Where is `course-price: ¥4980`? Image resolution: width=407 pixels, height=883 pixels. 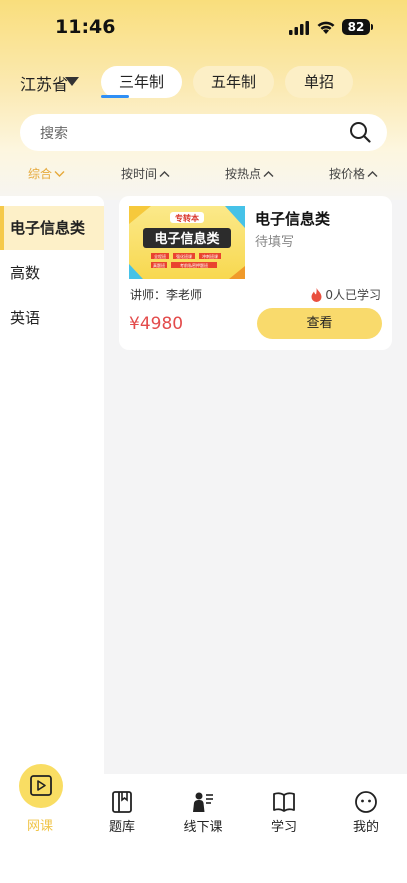
course-price: ¥4980 is located at coordinates (156, 324).